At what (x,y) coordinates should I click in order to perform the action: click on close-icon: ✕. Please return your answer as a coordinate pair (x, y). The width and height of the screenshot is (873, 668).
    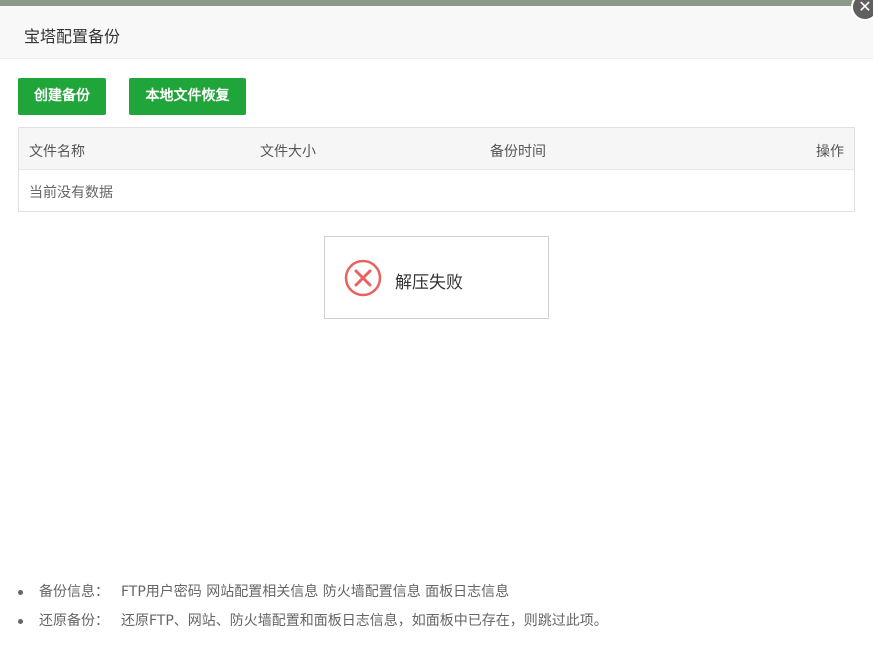
    Looking at the image, I should click on (865, 8).